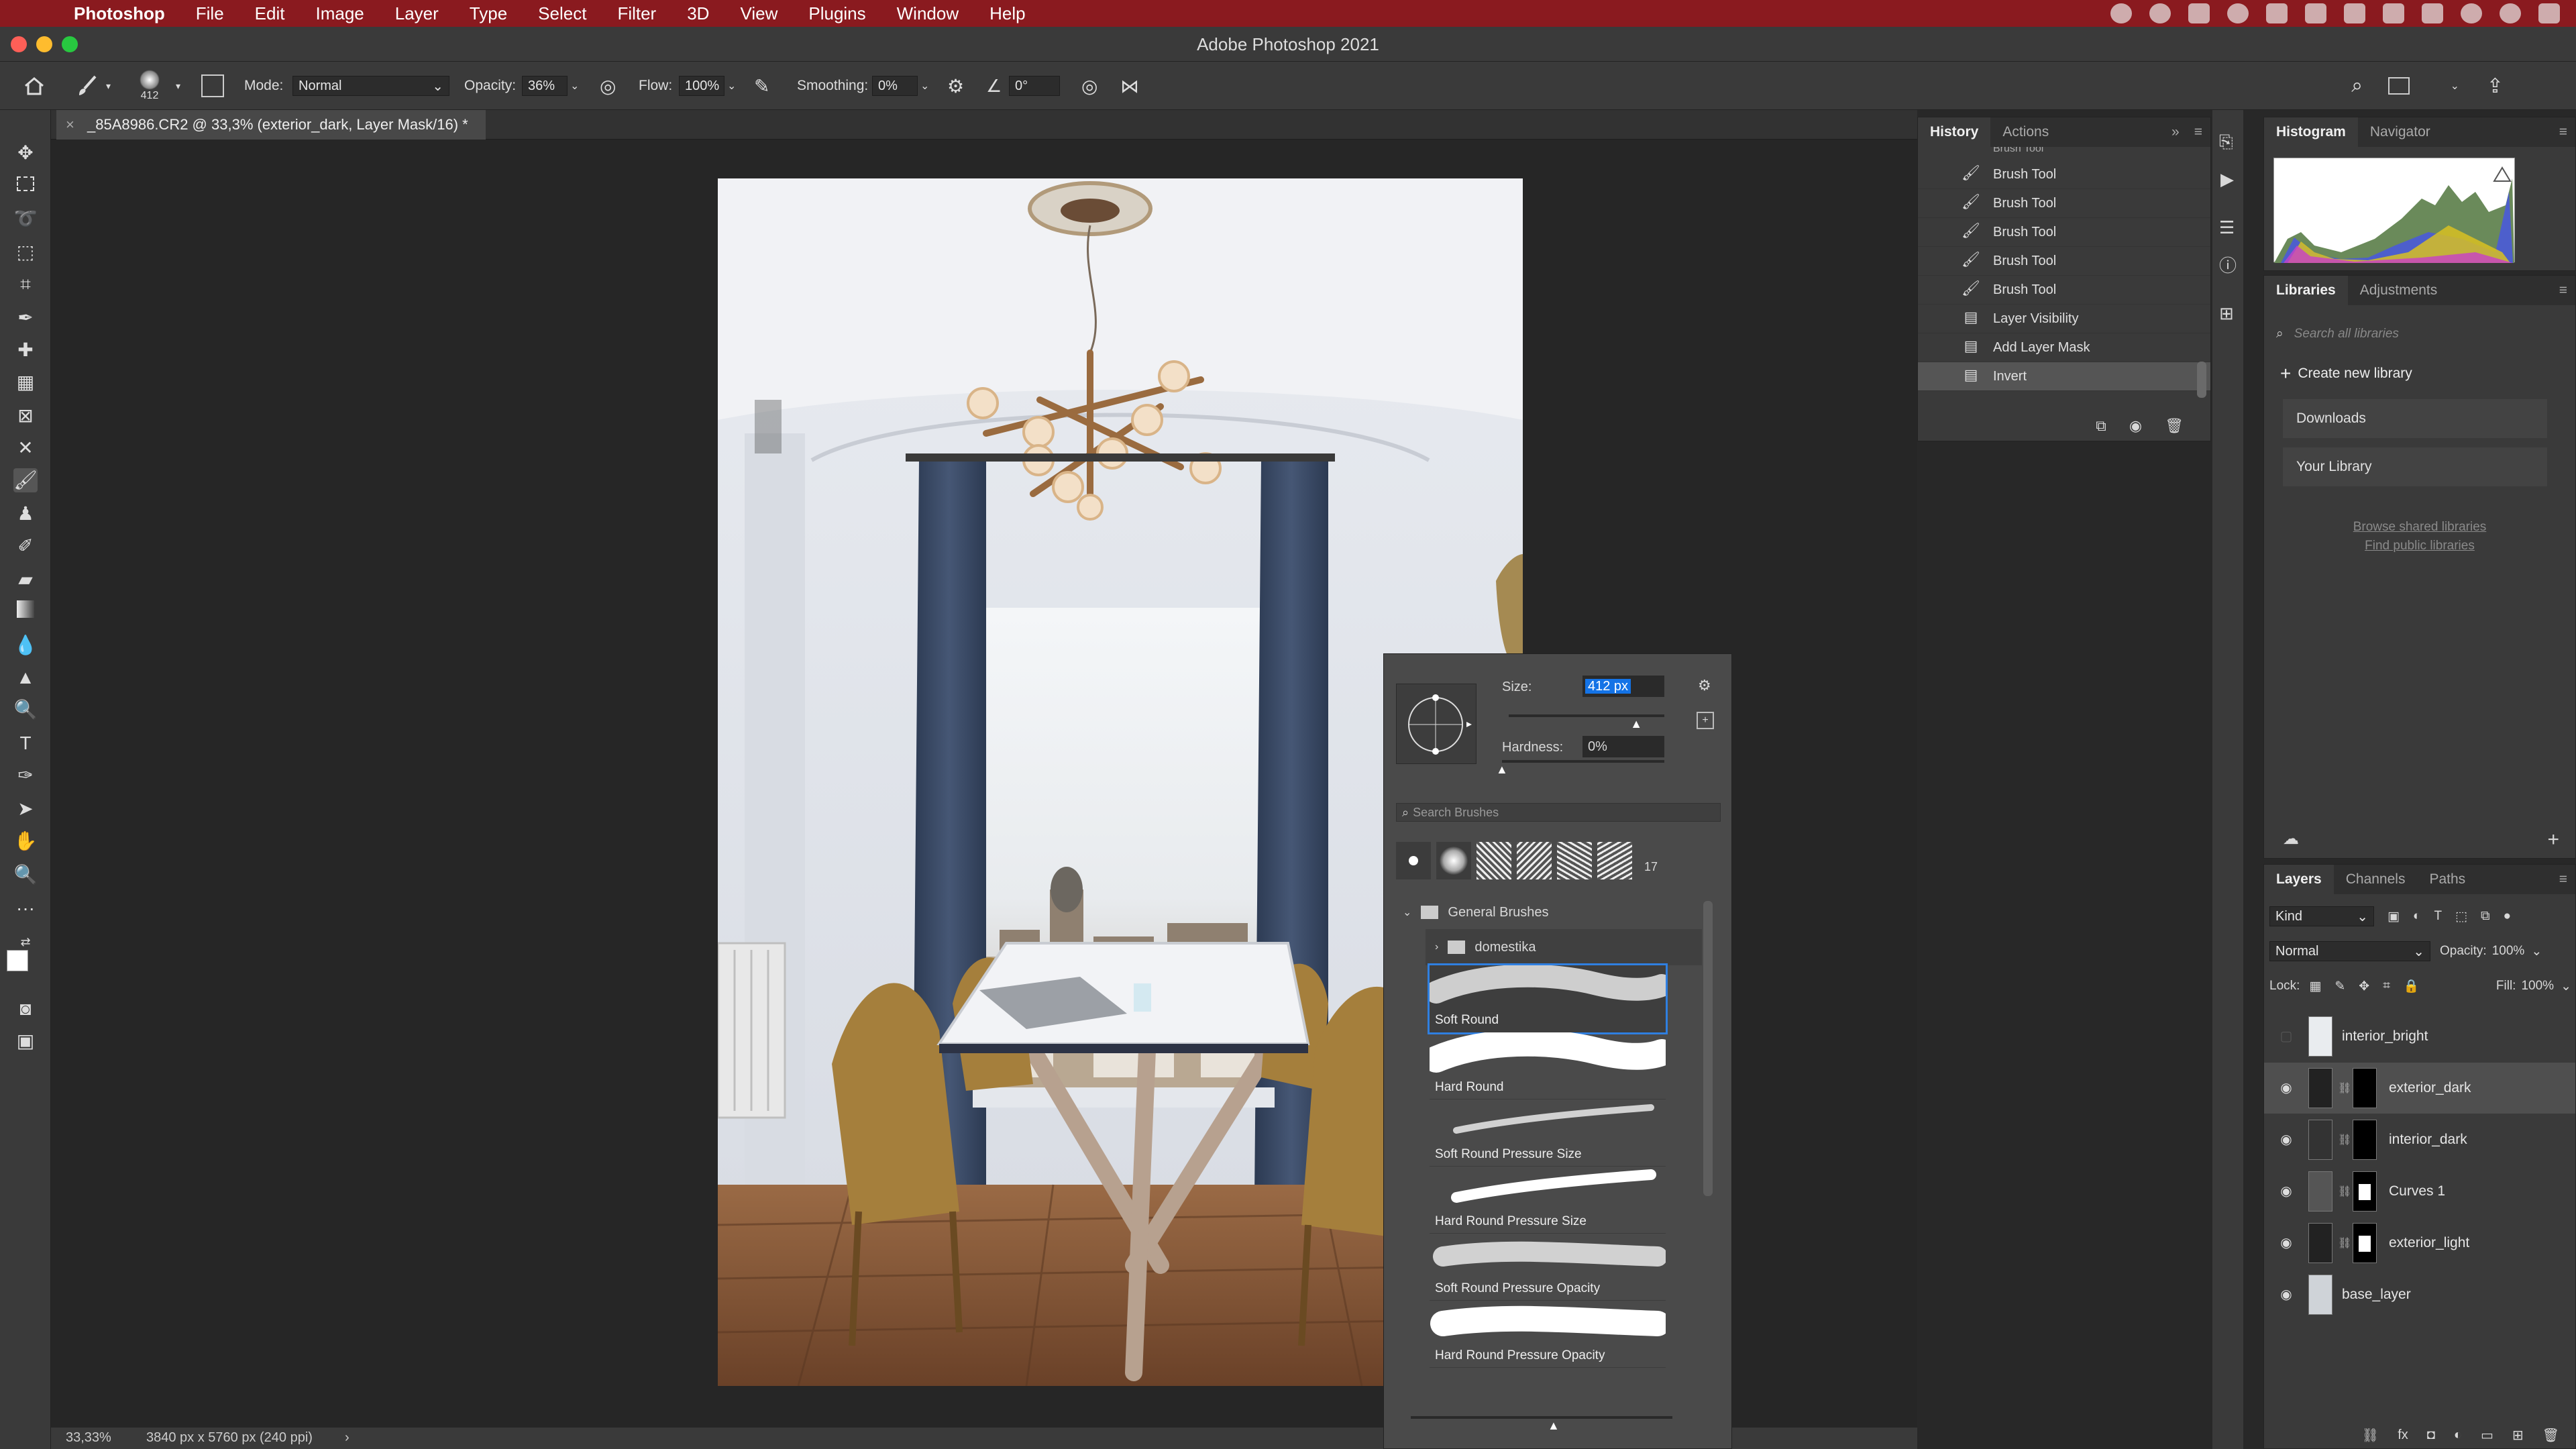 The height and width of the screenshot is (1449, 2576). Describe the element at coordinates (1007, 13) in the screenshot. I see `menu-help: Help` at that location.